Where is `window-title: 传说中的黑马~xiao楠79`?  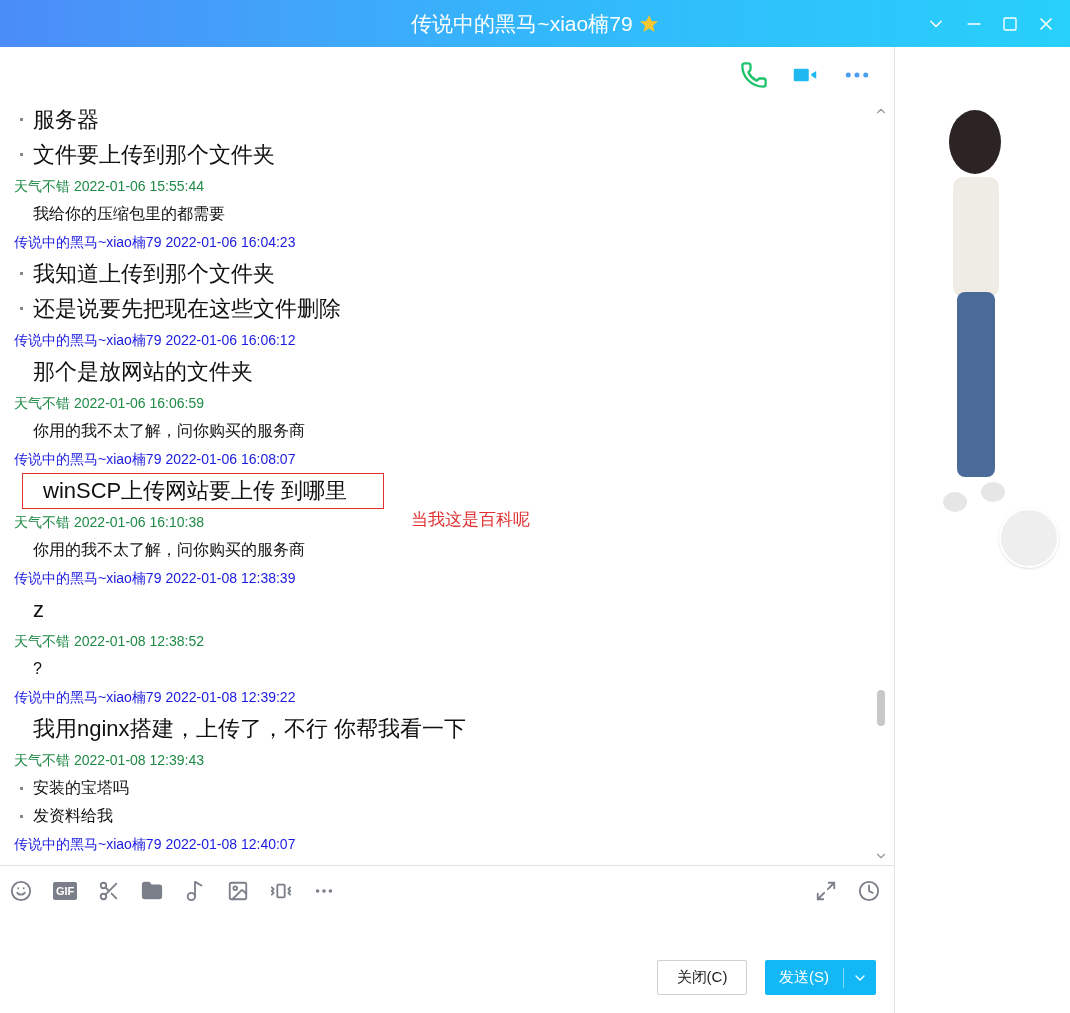
window-title: 传说中的黑马~xiao楠79 is located at coordinates (522, 23).